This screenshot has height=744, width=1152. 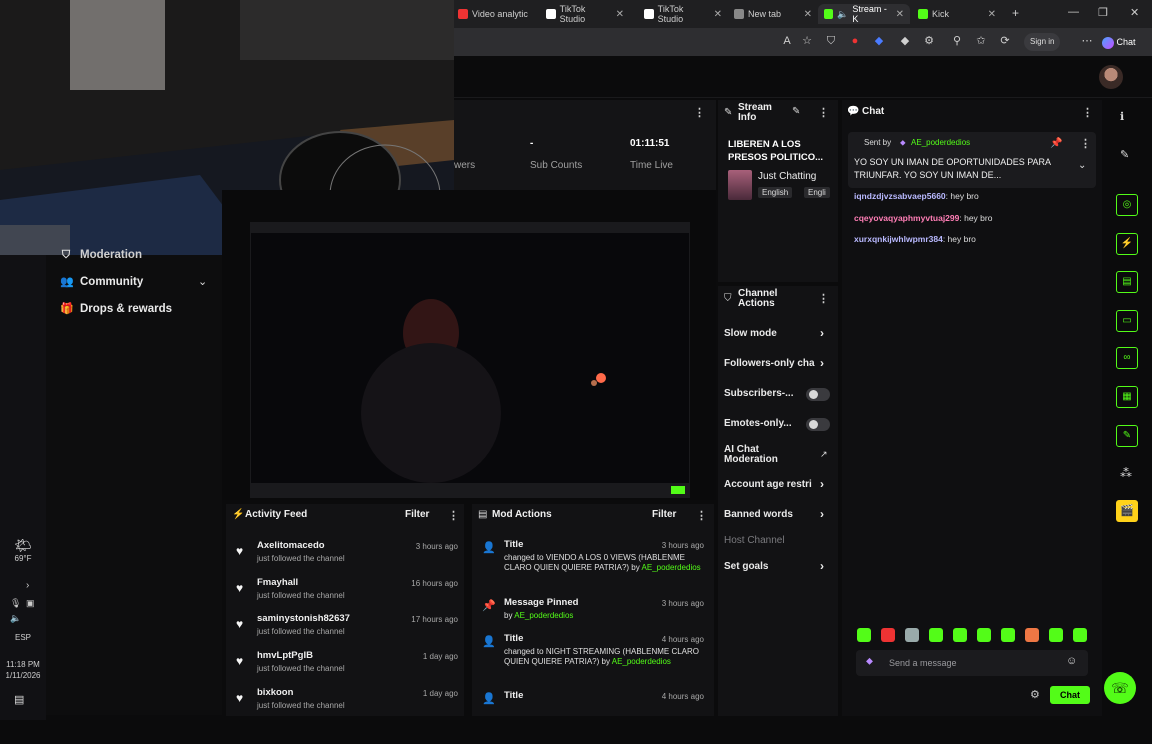 What do you see at coordinates (496, 14) in the screenshot?
I see `tab-video-analytics: Video analytic` at bounding box center [496, 14].